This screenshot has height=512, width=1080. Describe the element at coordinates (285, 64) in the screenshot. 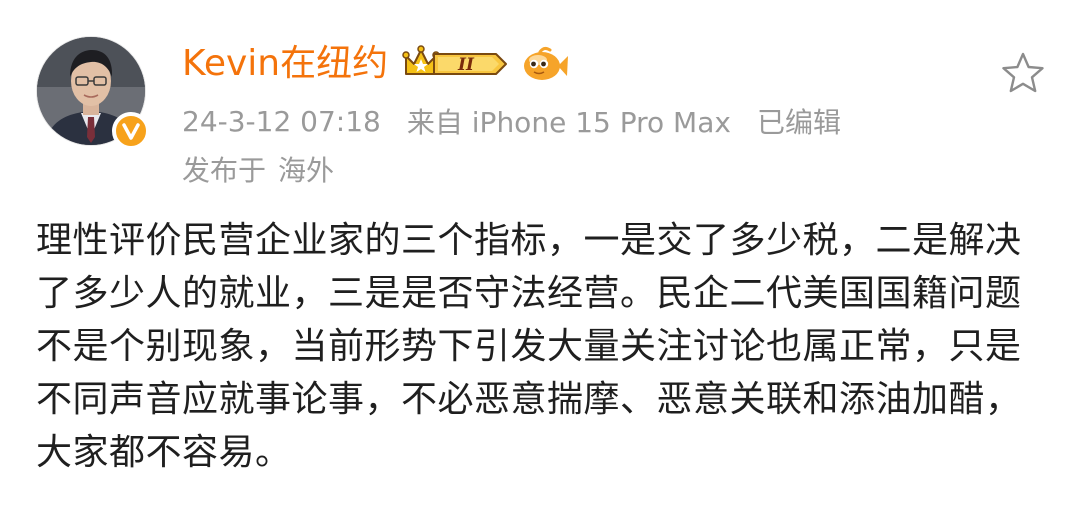

I see `username-link: Kevin在纽约` at that location.